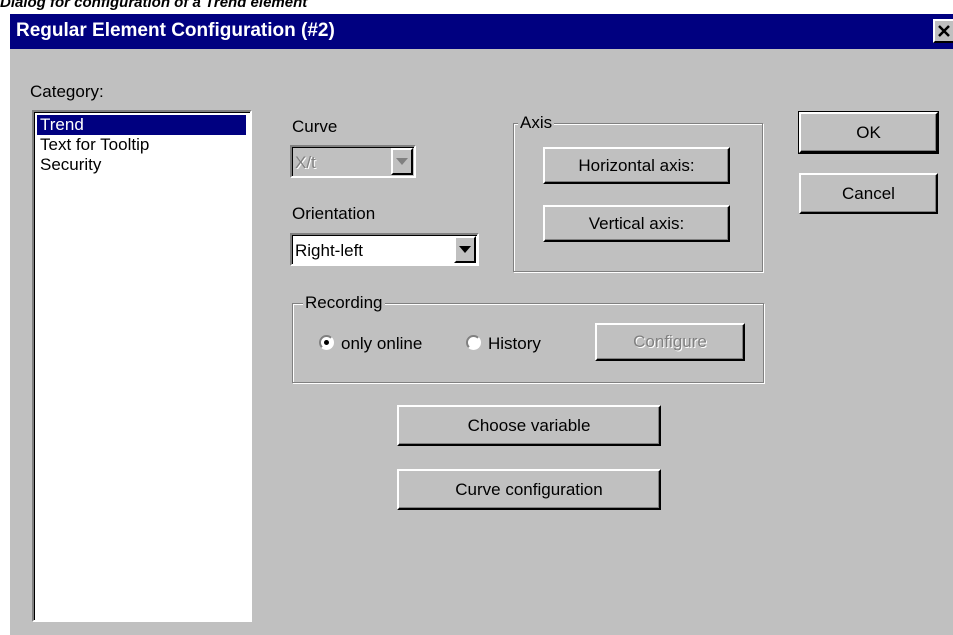 Image resolution: width=953 pixels, height=635 pixels. Describe the element at coordinates (529, 425) in the screenshot. I see `choose-variable-button: Choose variable` at that location.